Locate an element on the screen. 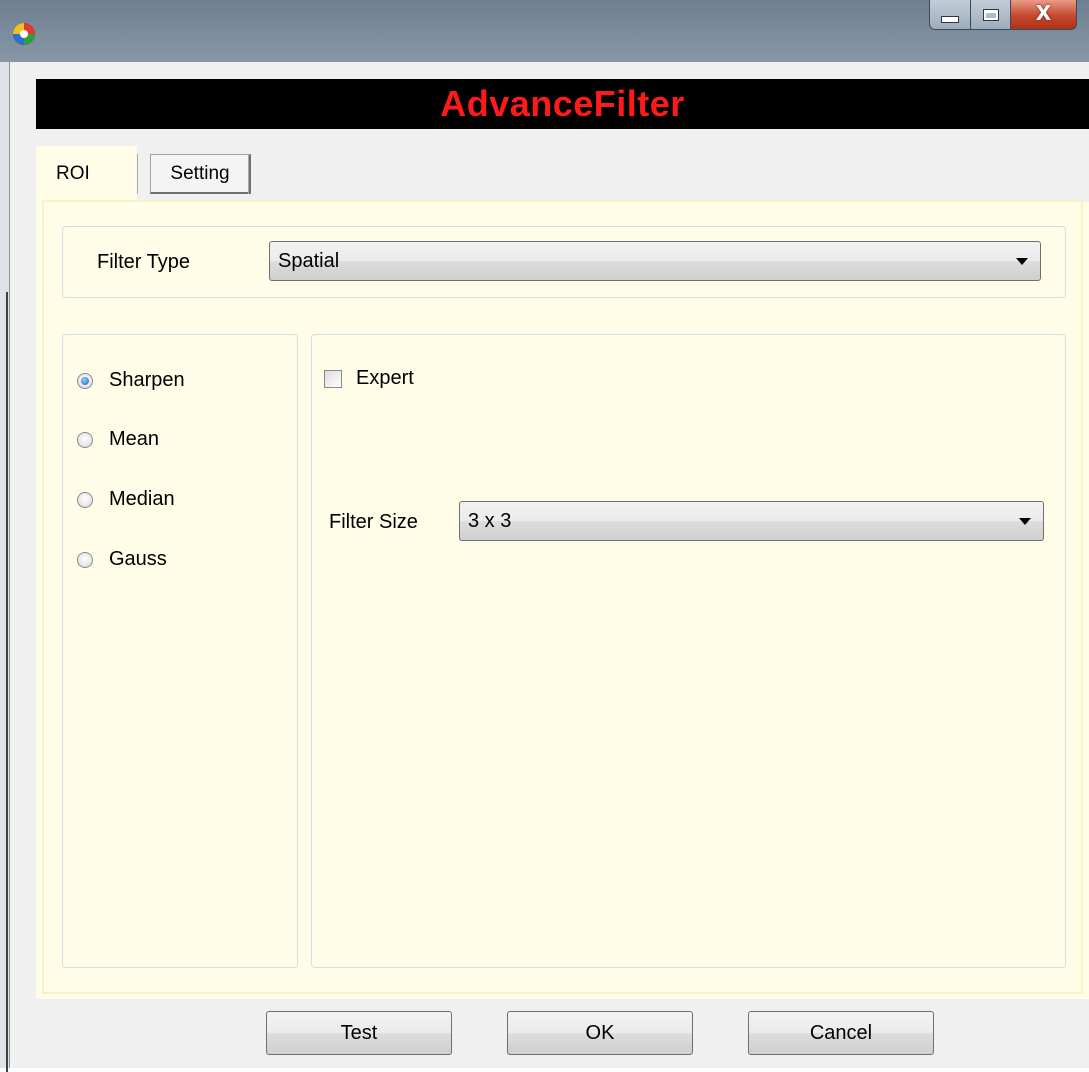 The width and height of the screenshot is (1089, 1072). header-banner: AdvanceFilter is located at coordinates (562, 104).